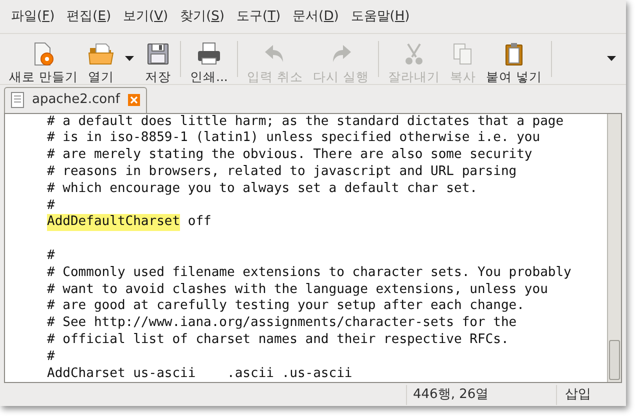  What do you see at coordinates (591, 395) in the screenshot?
I see `insert-mode-text: 삽입` at bounding box center [591, 395].